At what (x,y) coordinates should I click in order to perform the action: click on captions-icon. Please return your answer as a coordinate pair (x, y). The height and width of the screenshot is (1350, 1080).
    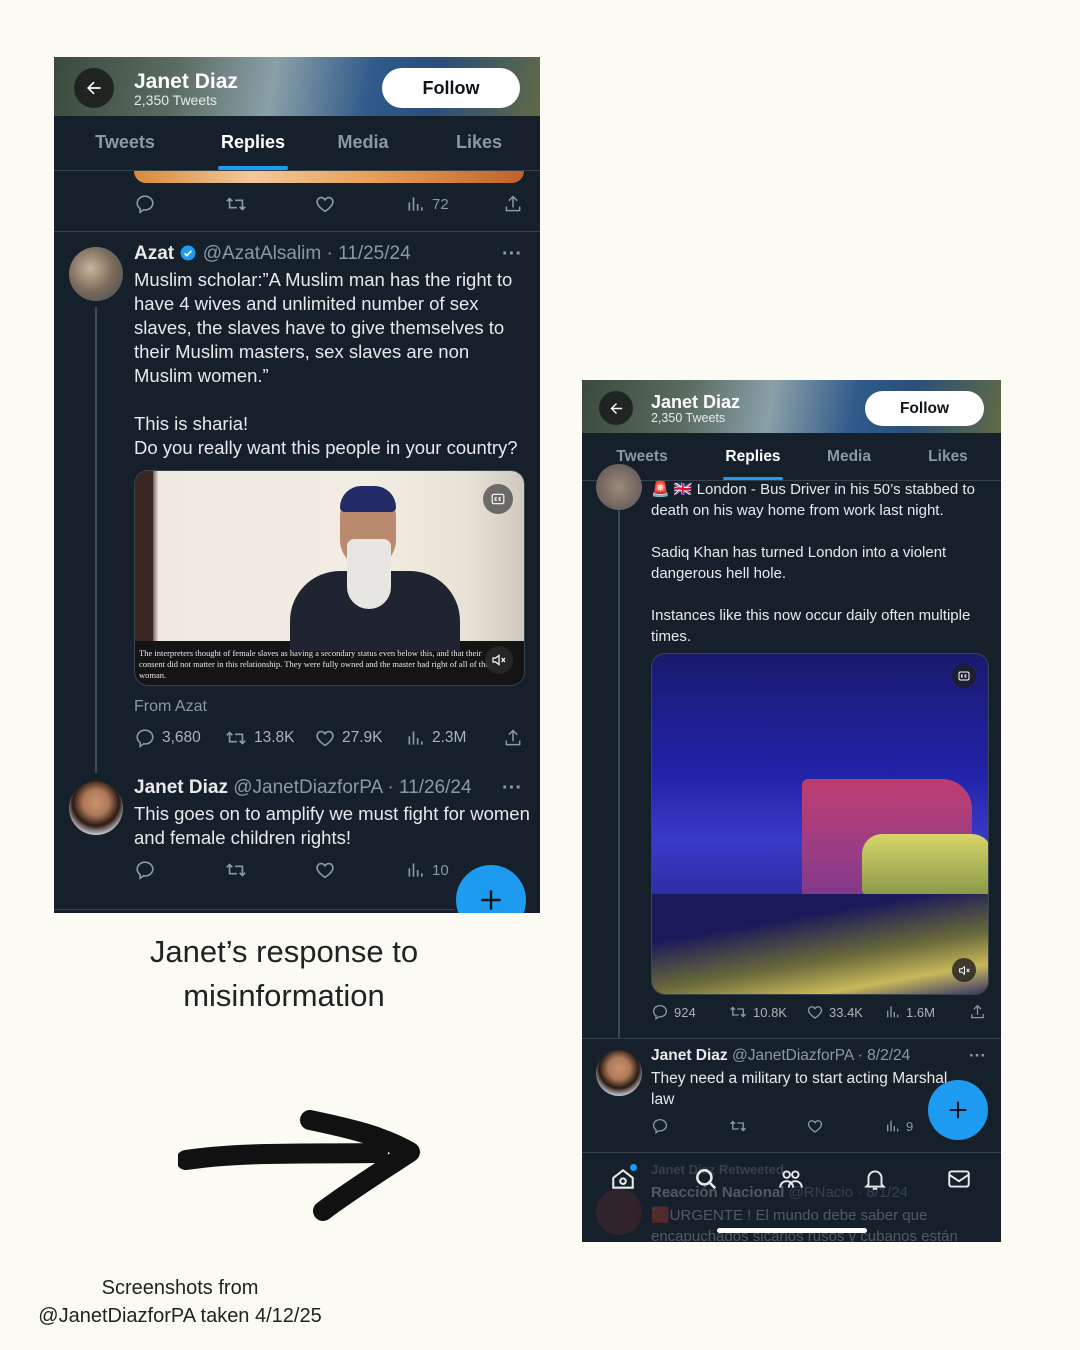
    Looking at the image, I should click on (498, 499).